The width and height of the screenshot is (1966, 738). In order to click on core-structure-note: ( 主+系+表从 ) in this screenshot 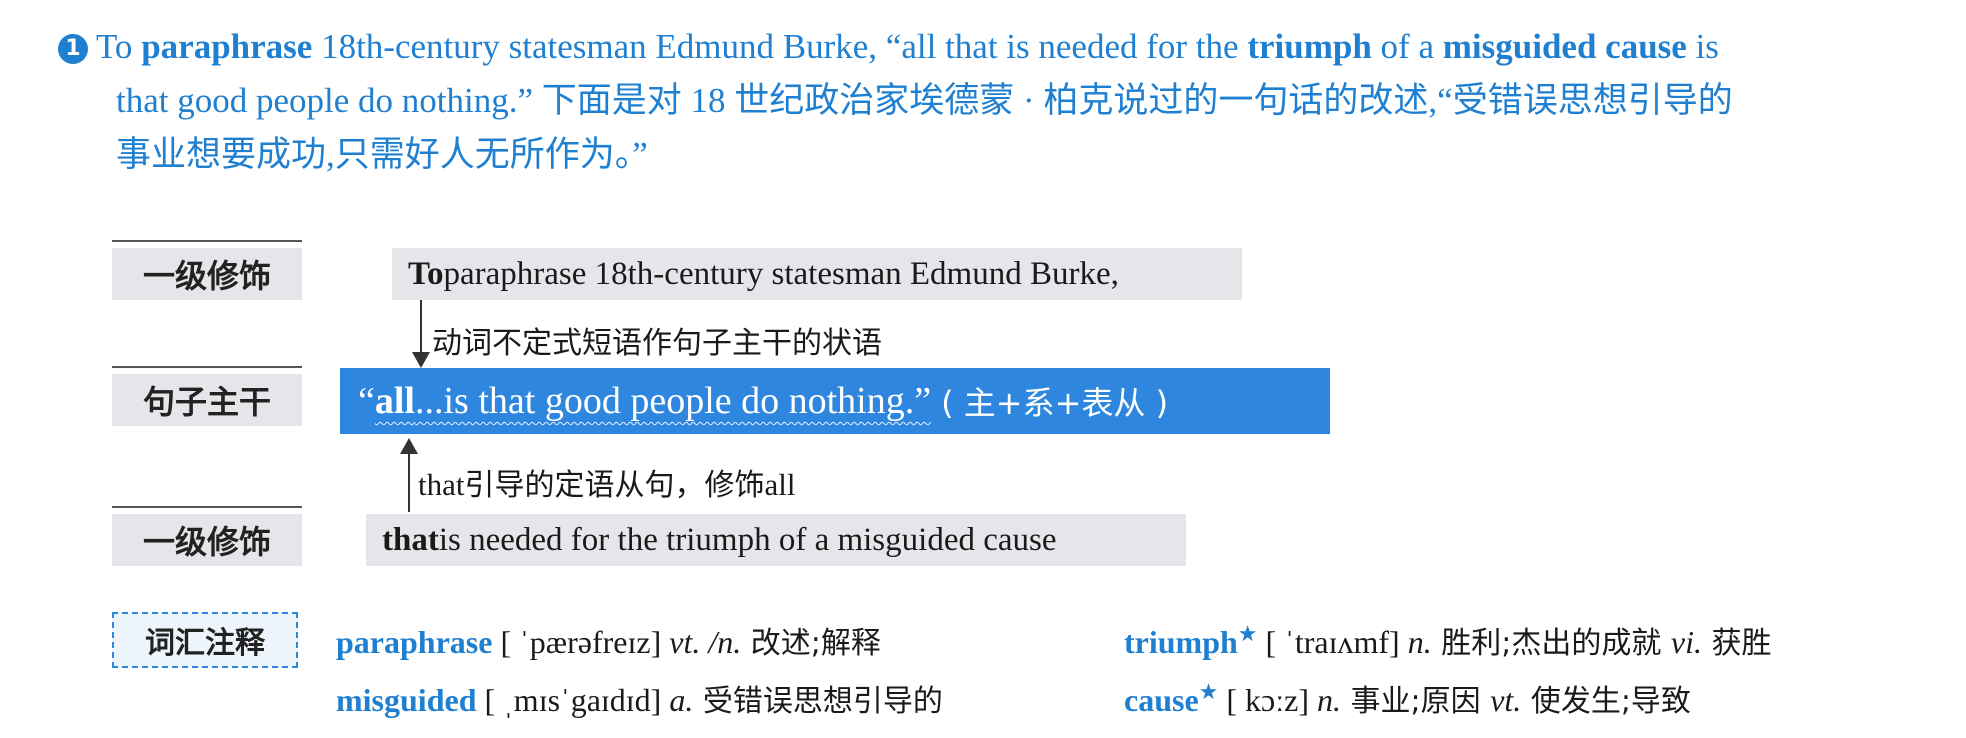, I will do `click(1055, 403)`.